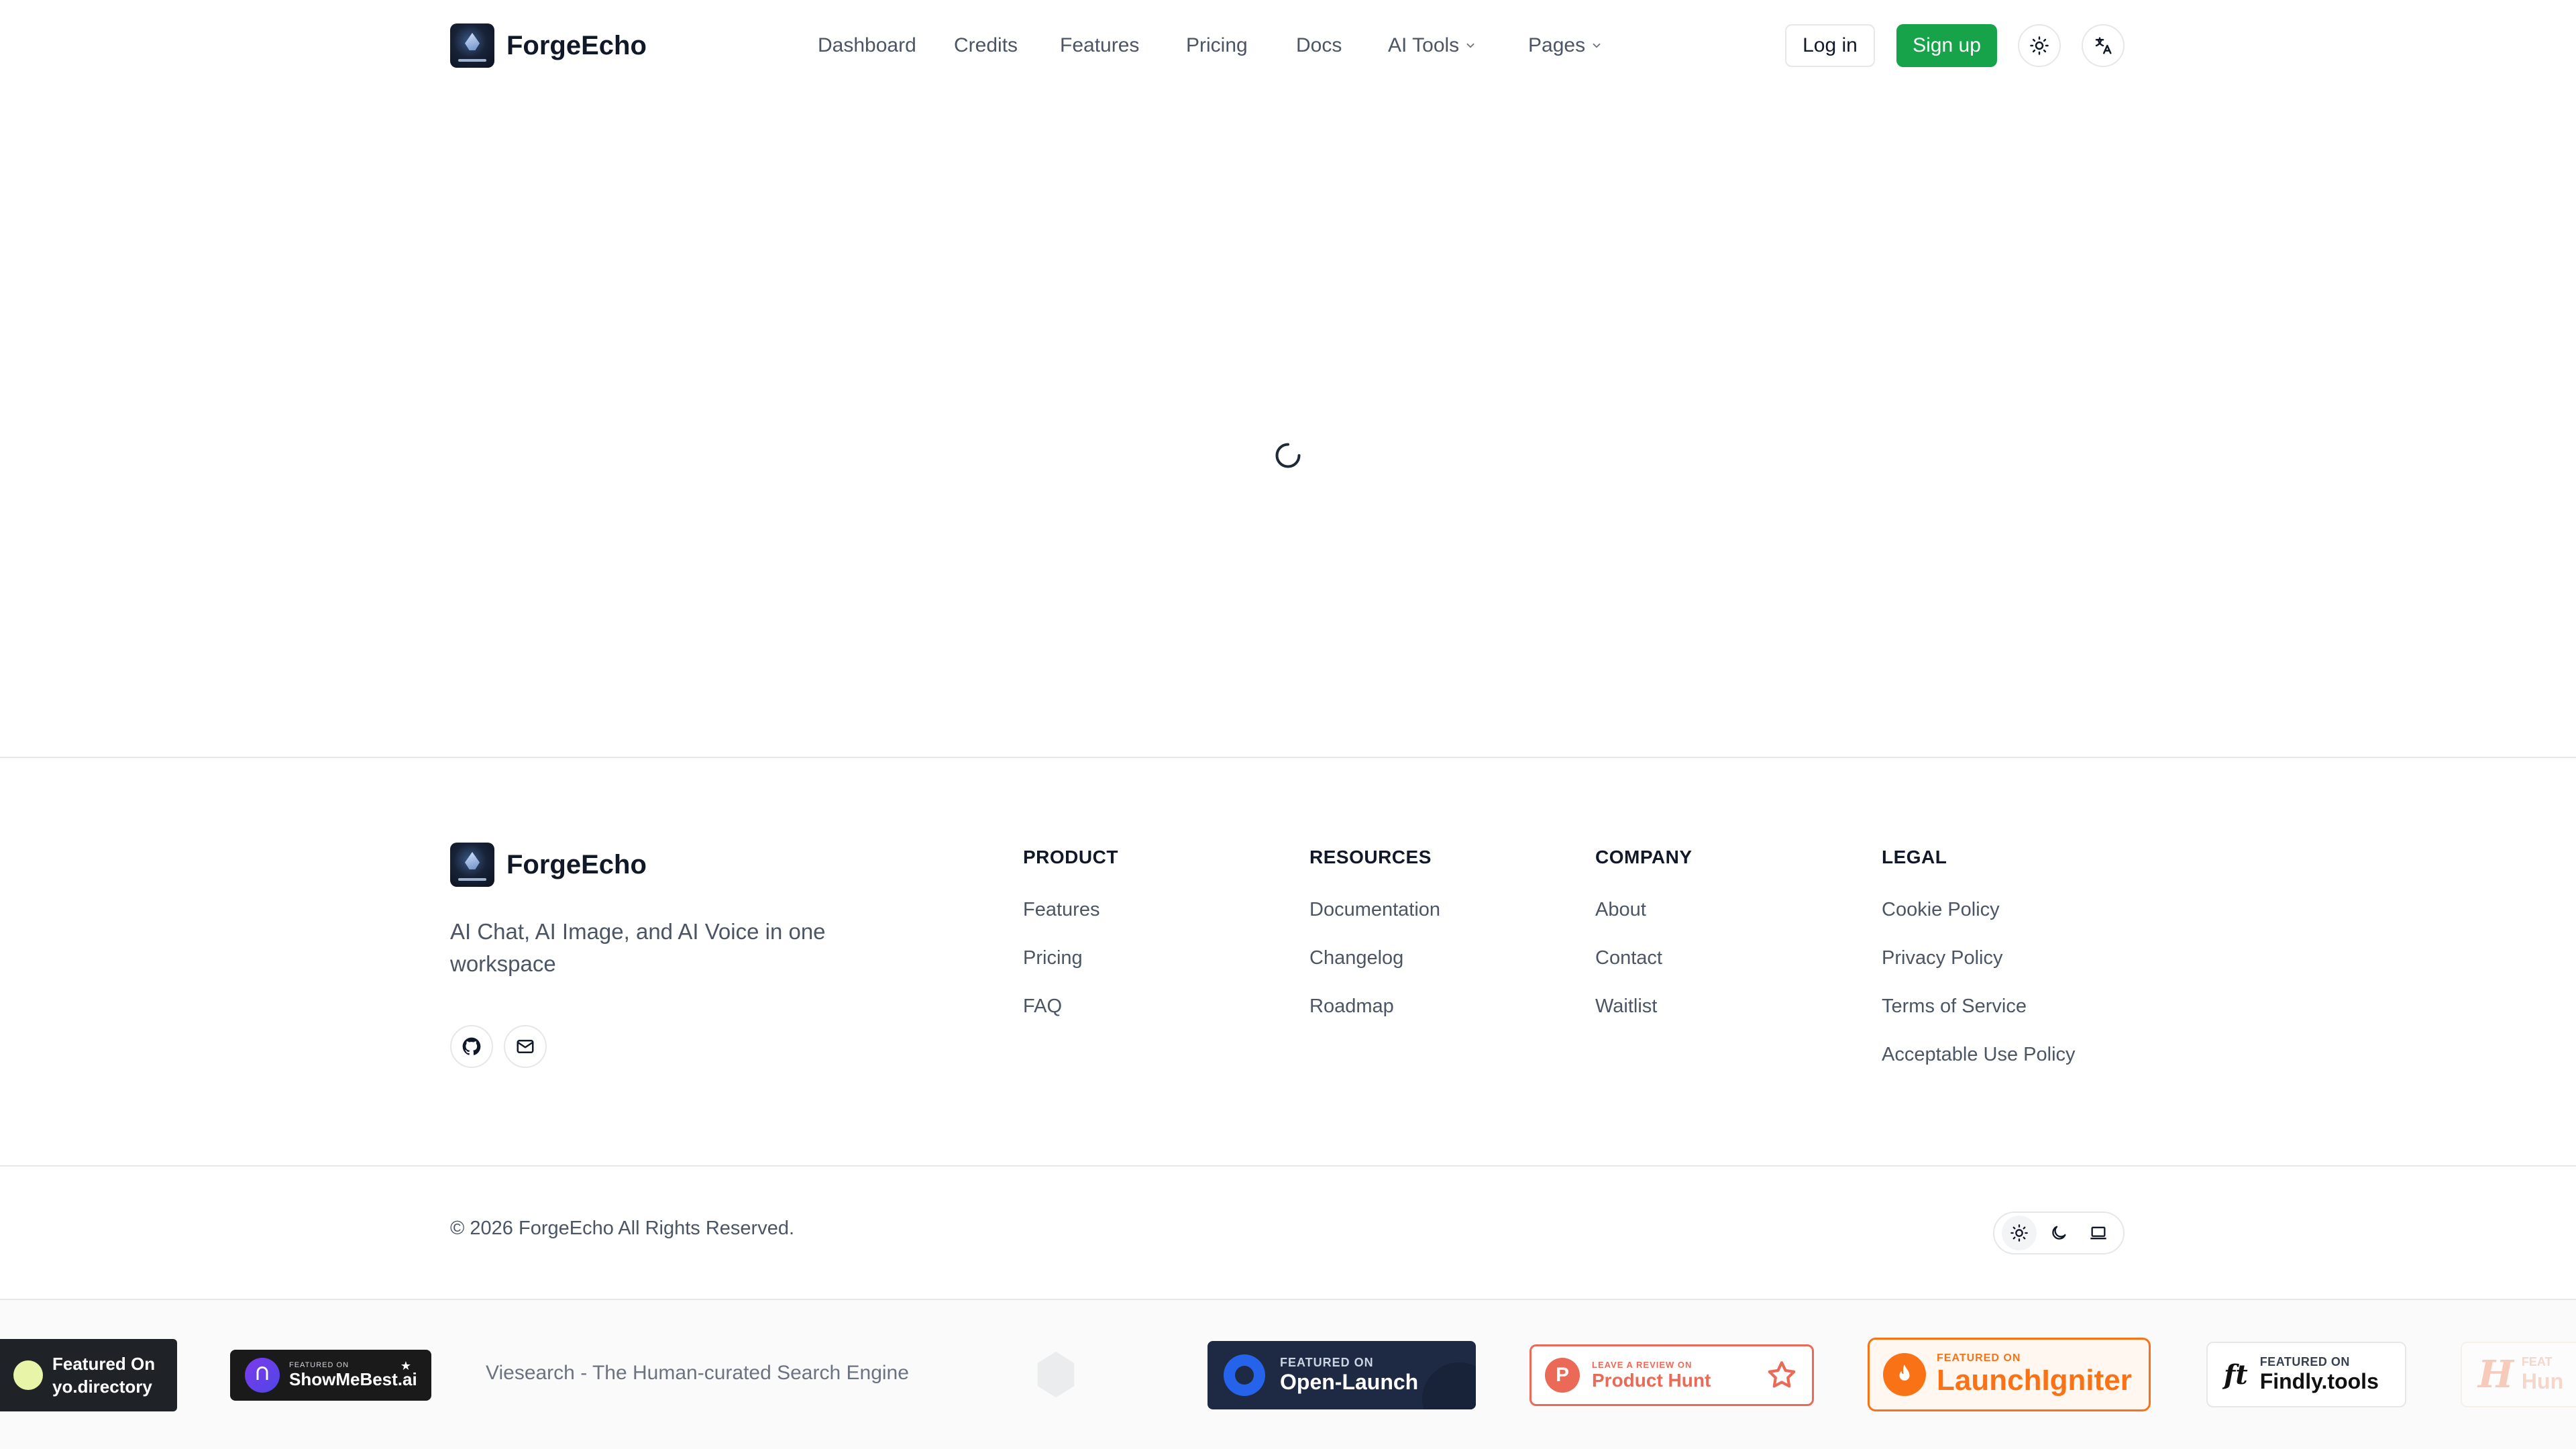 Image resolution: width=2576 pixels, height=1449 pixels. I want to click on nav-credits: Credits, so click(986, 45).